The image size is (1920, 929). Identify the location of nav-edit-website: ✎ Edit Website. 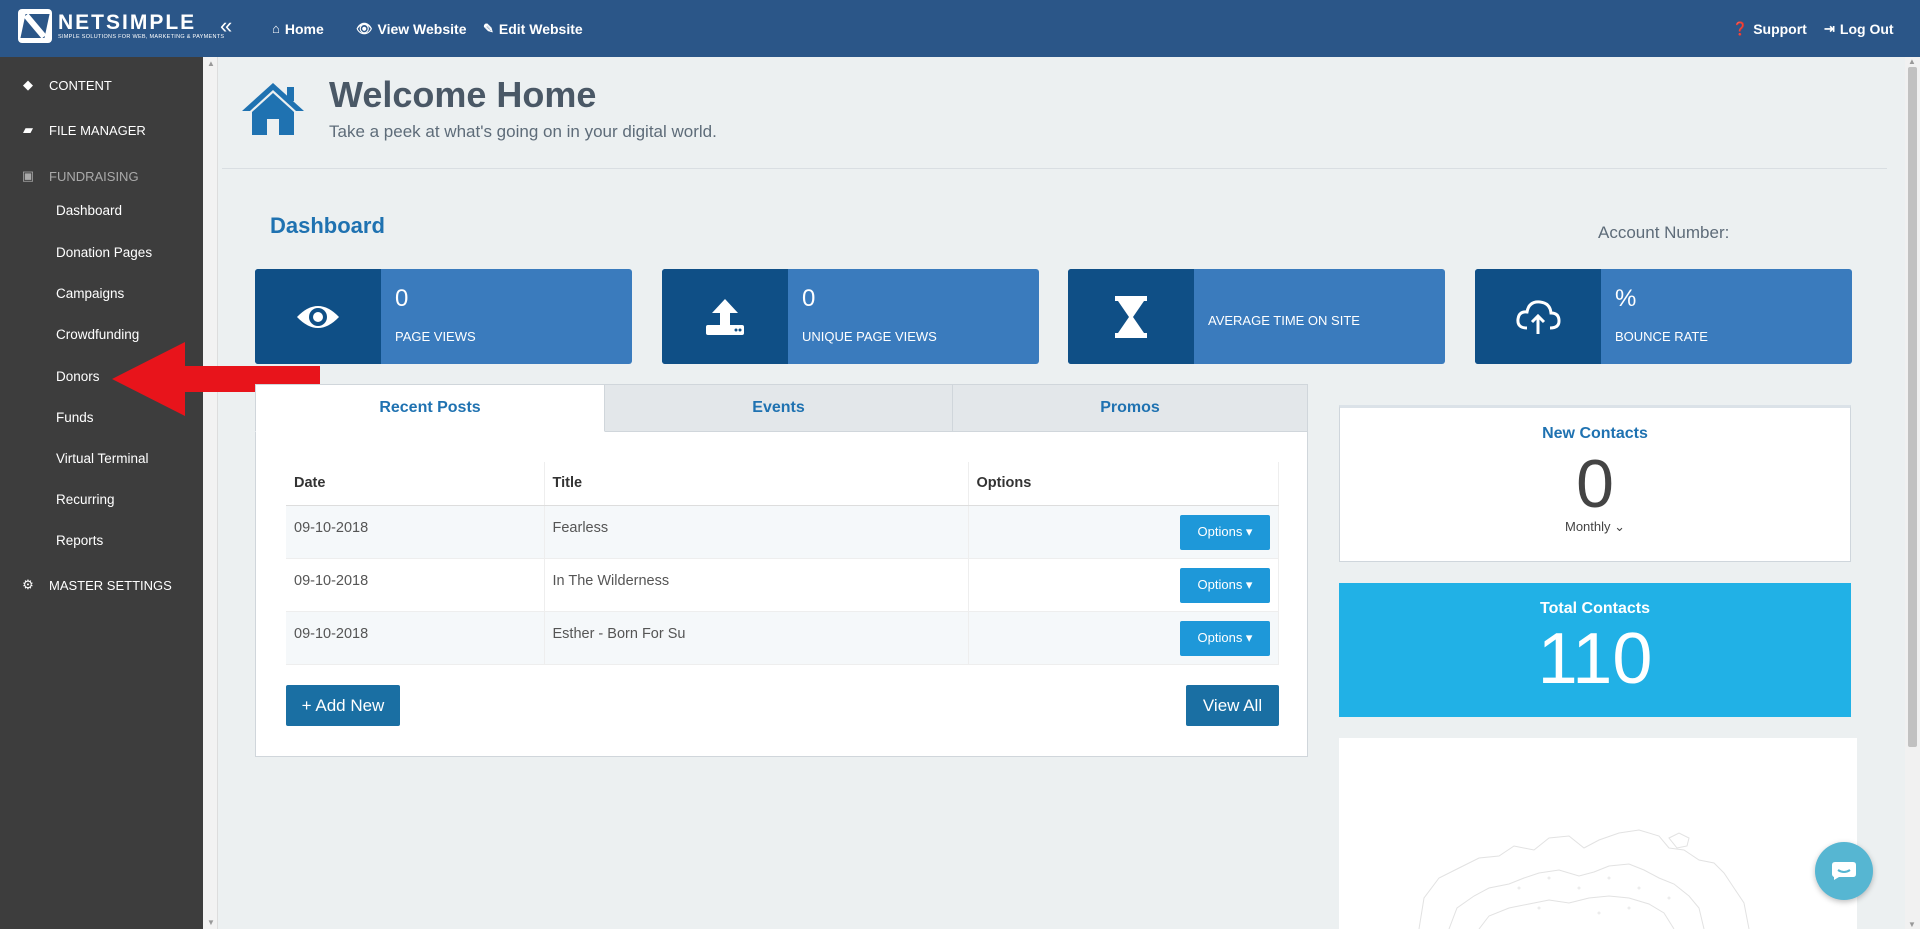
(533, 28).